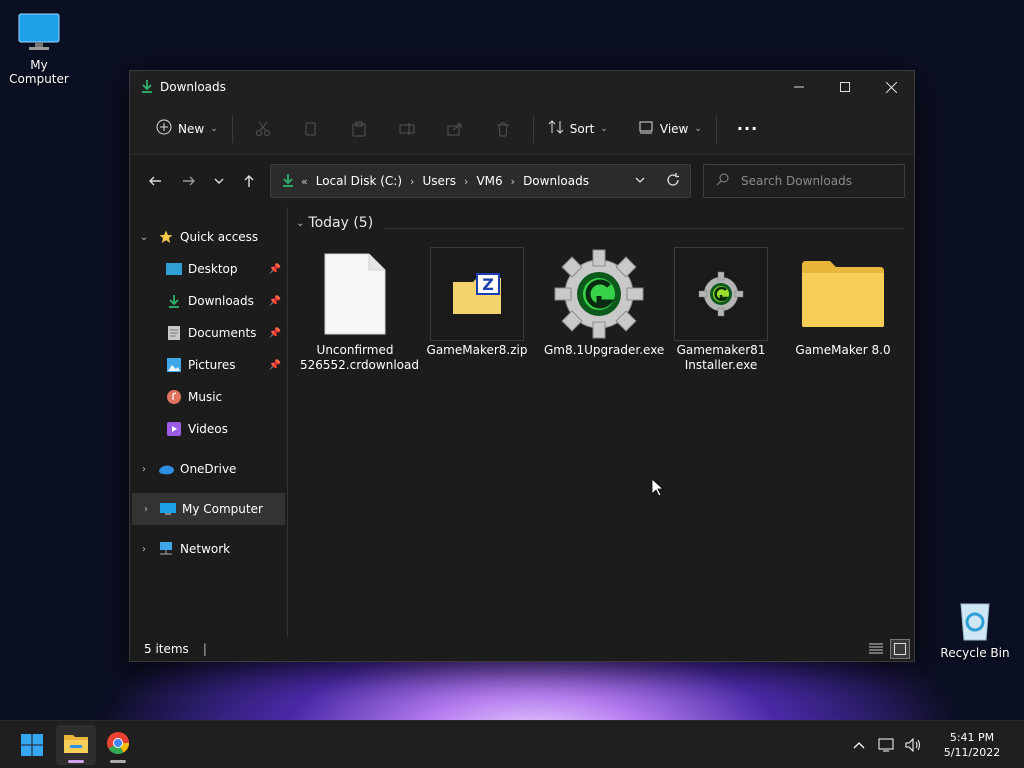 The width and height of the screenshot is (1024, 768). What do you see at coordinates (900, 649) in the screenshot?
I see `large-icons-view-button` at bounding box center [900, 649].